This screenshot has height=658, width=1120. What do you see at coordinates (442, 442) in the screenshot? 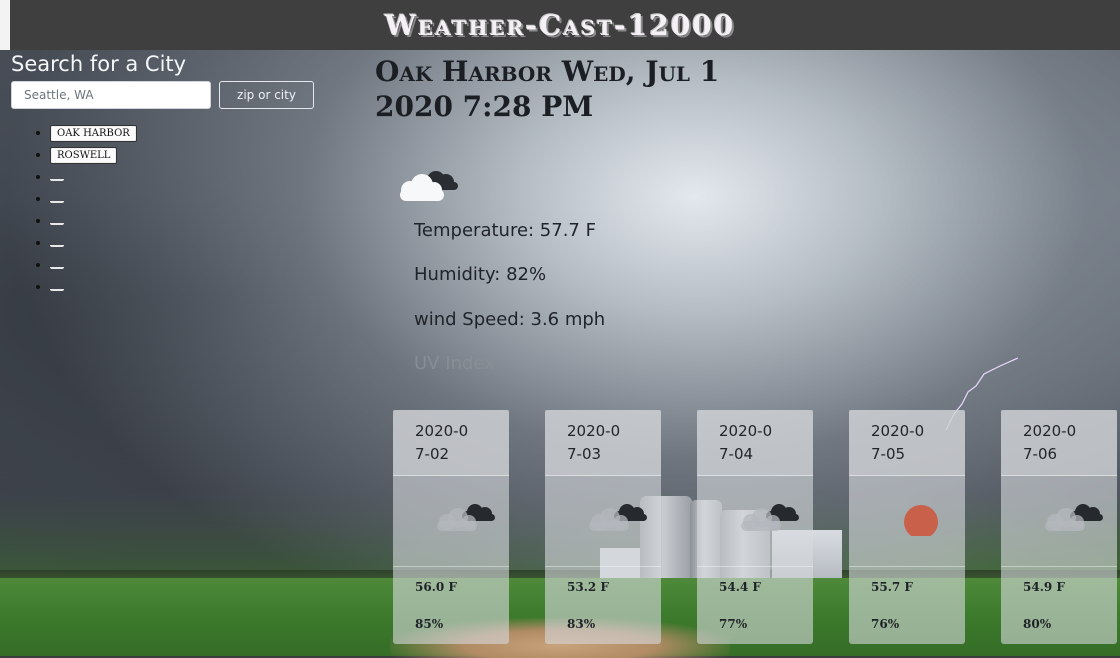
I see `forecast-date: 2020-07-02` at bounding box center [442, 442].